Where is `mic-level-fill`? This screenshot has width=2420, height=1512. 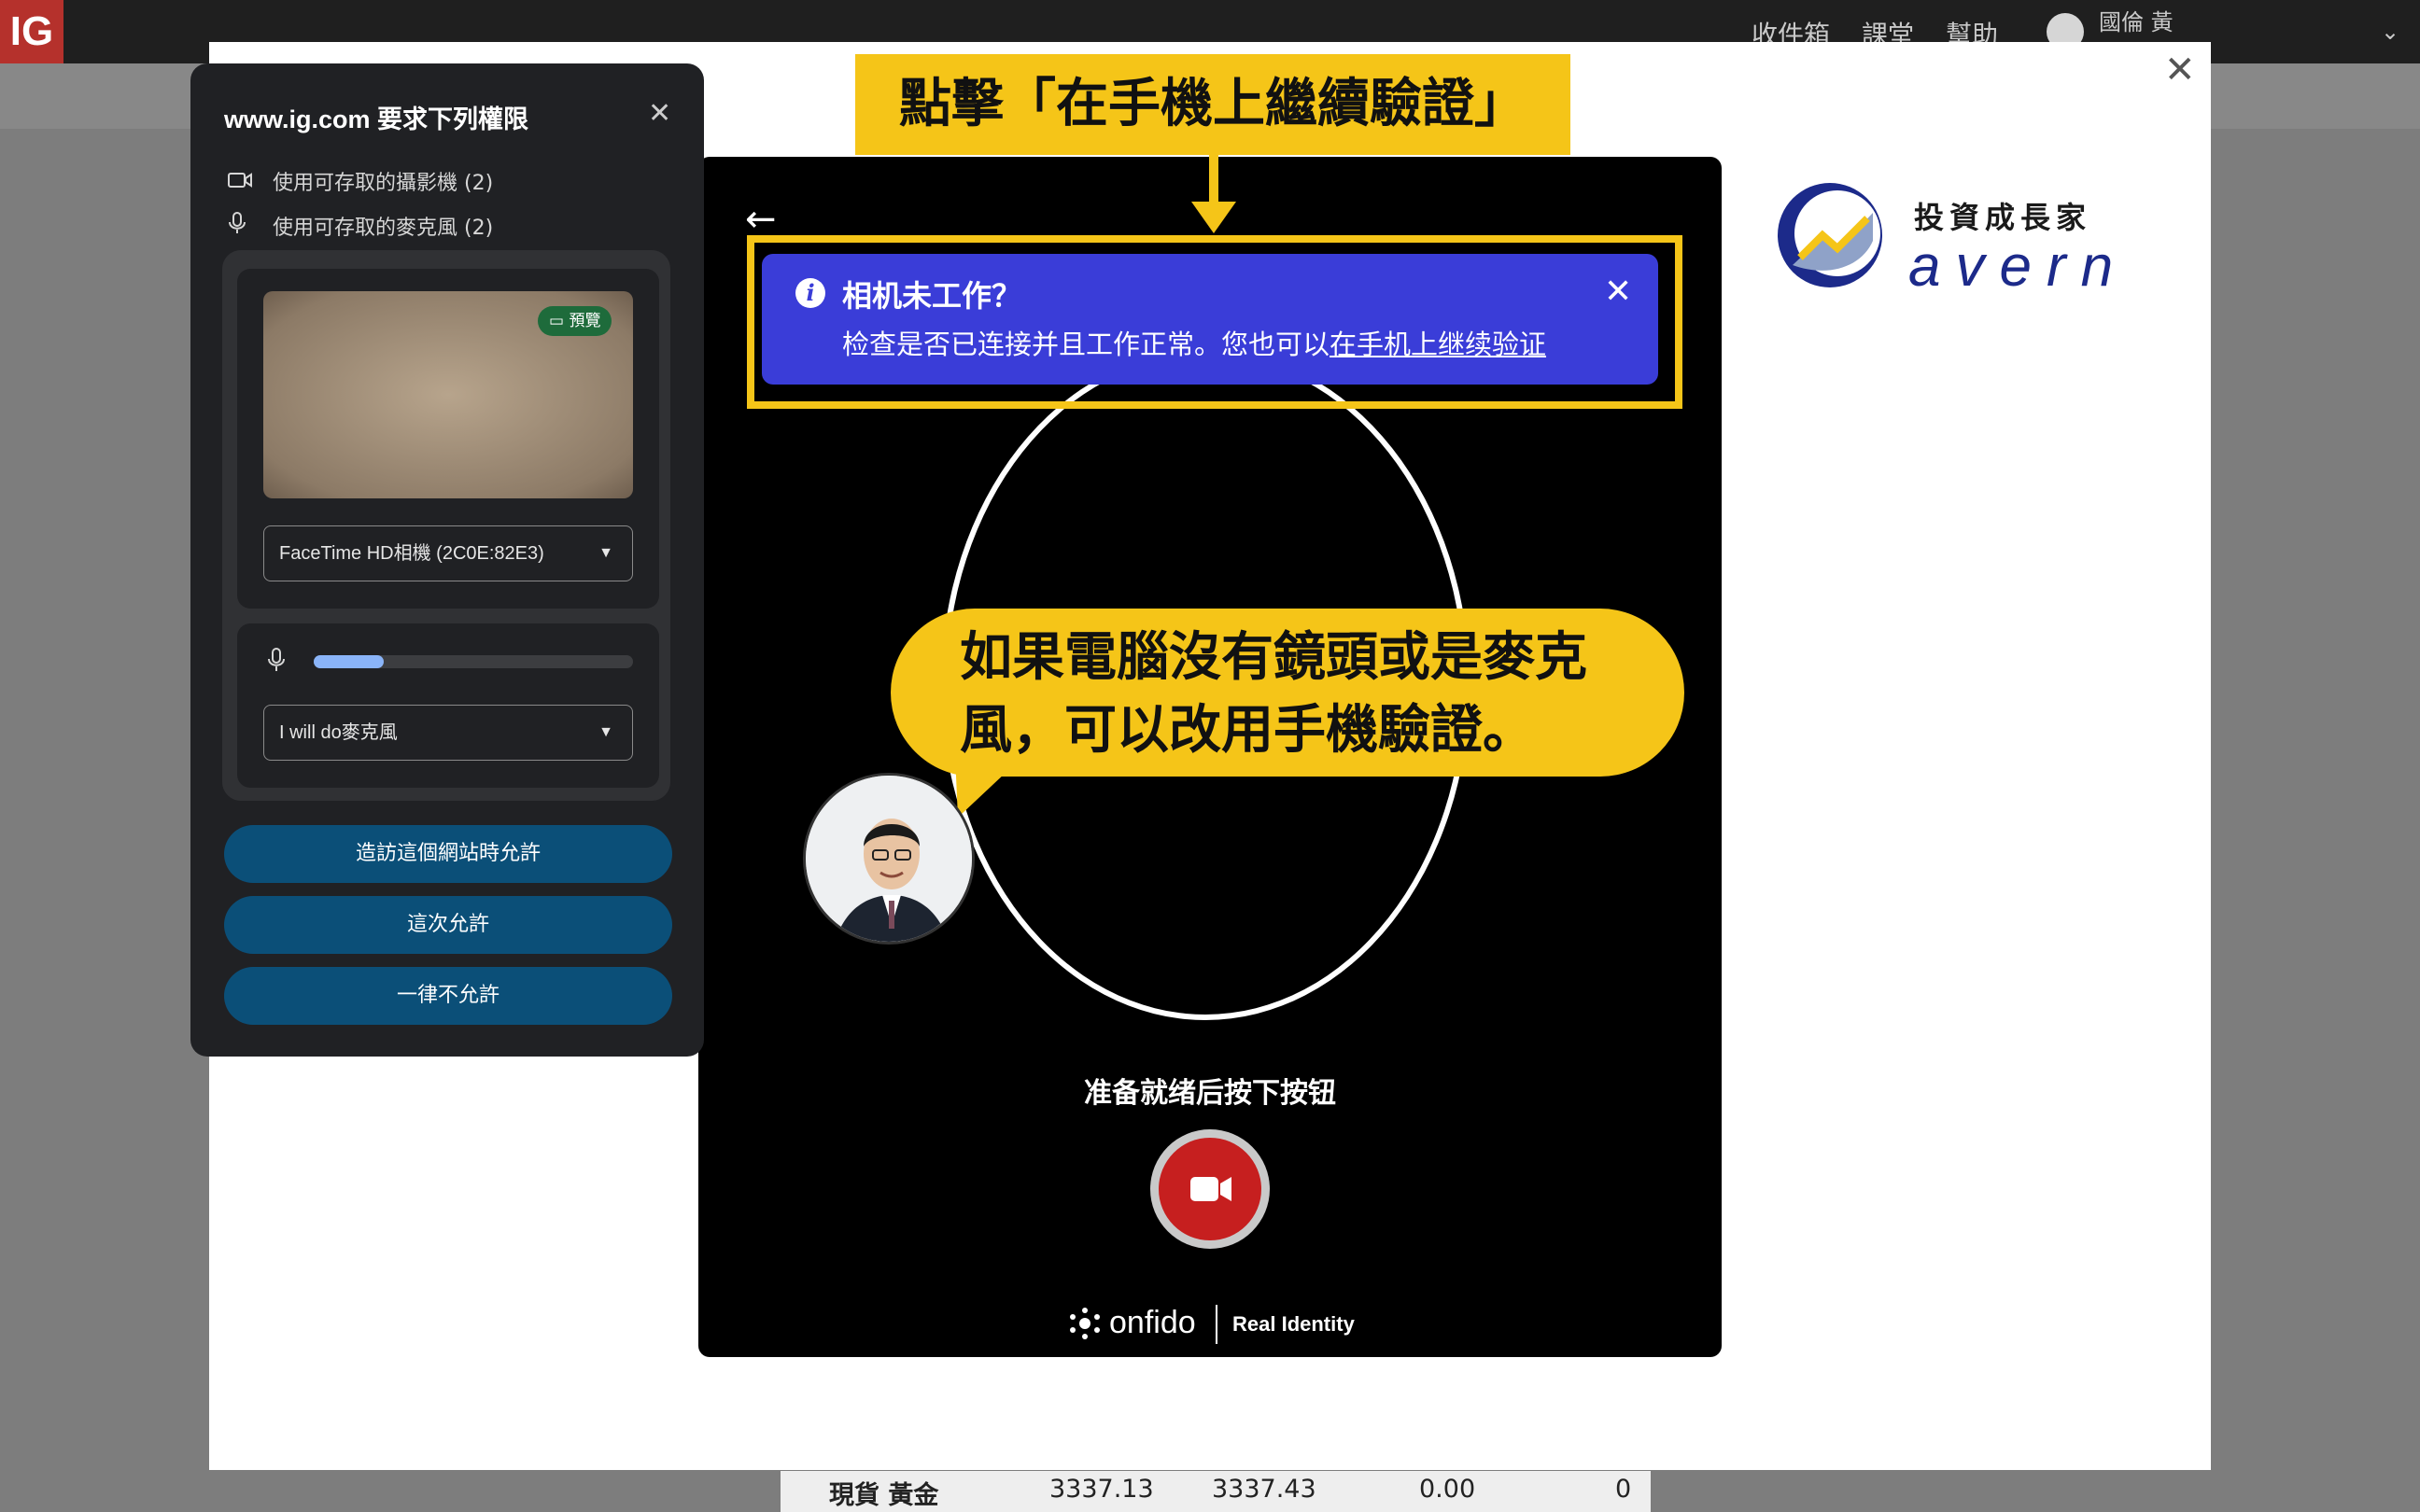
mic-level-fill is located at coordinates (349, 661).